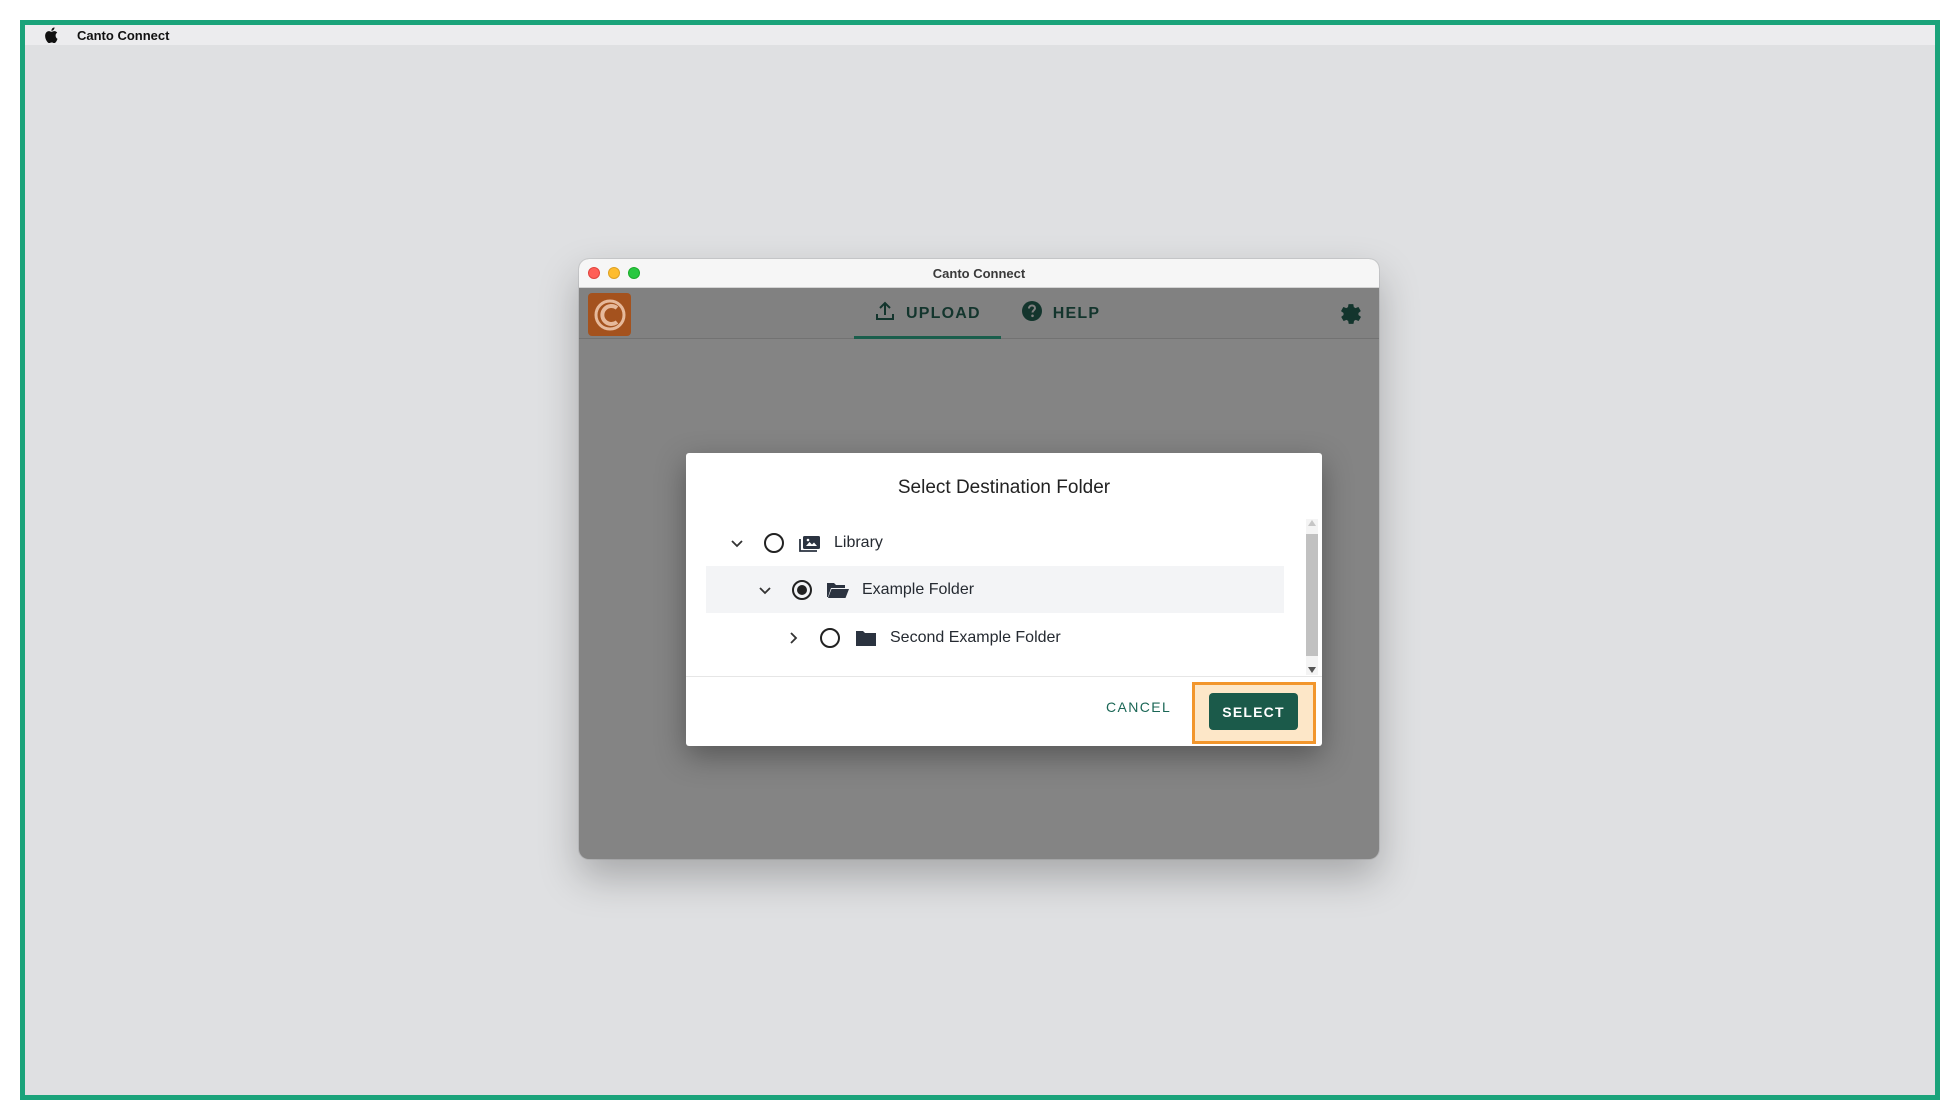  What do you see at coordinates (918, 589) in the screenshot?
I see `tree-label: Example Folder` at bounding box center [918, 589].